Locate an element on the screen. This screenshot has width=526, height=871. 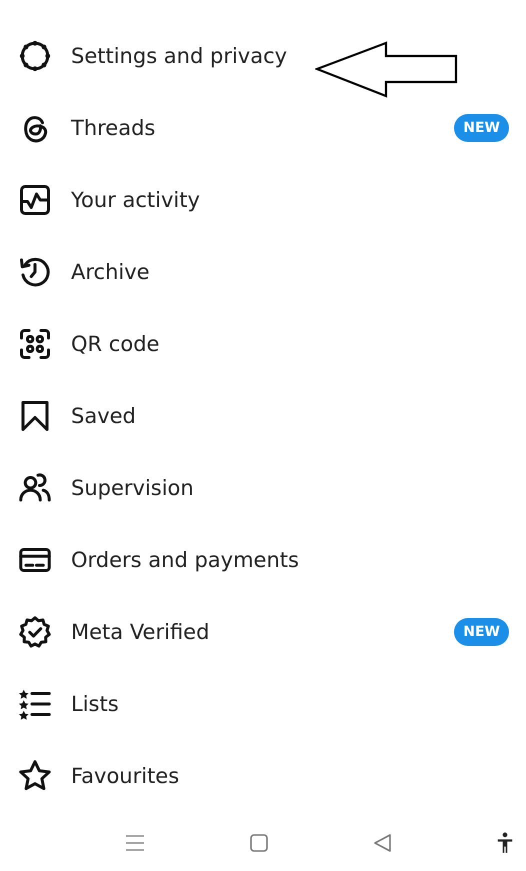
menu-label: Settings and privacy is located at coordinates (179, 56).